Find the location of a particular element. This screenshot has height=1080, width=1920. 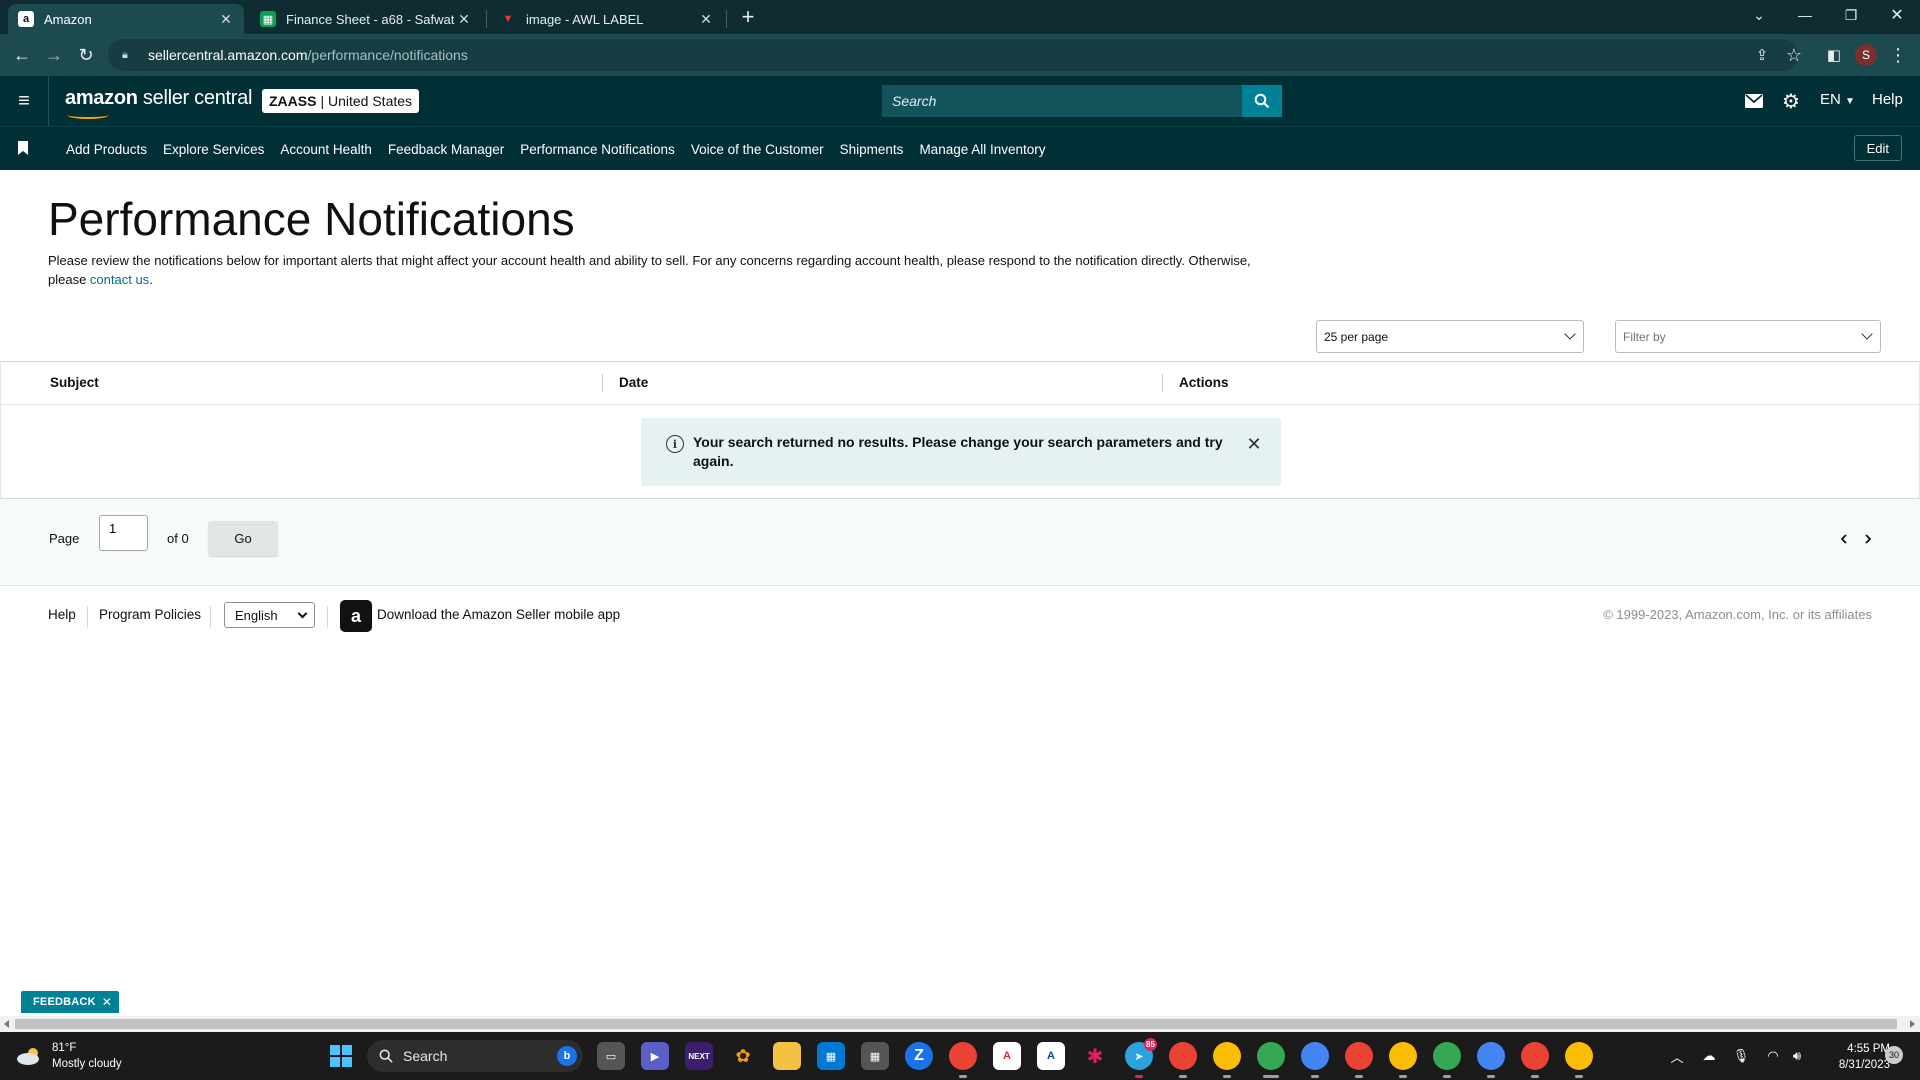

tab-search-icon: ⌄ is located at coordinates (1759, 15).